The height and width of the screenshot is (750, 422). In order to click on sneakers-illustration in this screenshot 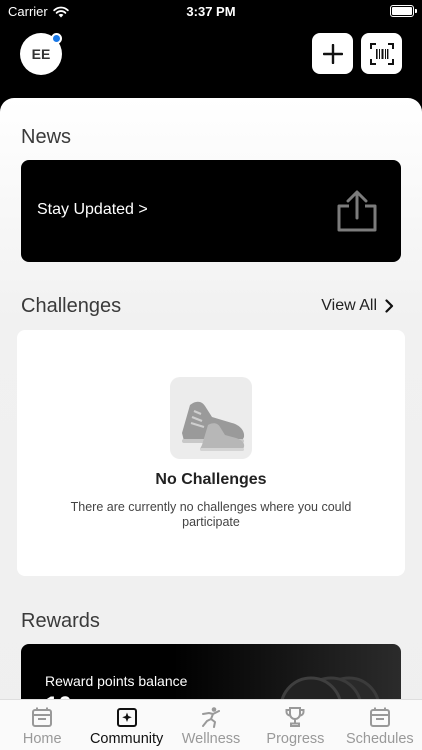, I will do `click(211, 418)`.